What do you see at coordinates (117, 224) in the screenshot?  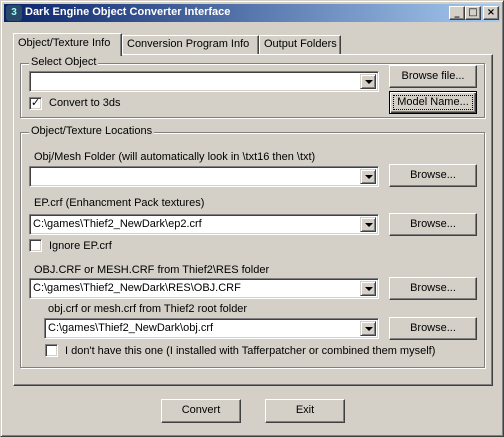 I see `ep-crf-value: C:\games\Thief2_NewDark\ep2.crf` at bounding box center [117, 224].